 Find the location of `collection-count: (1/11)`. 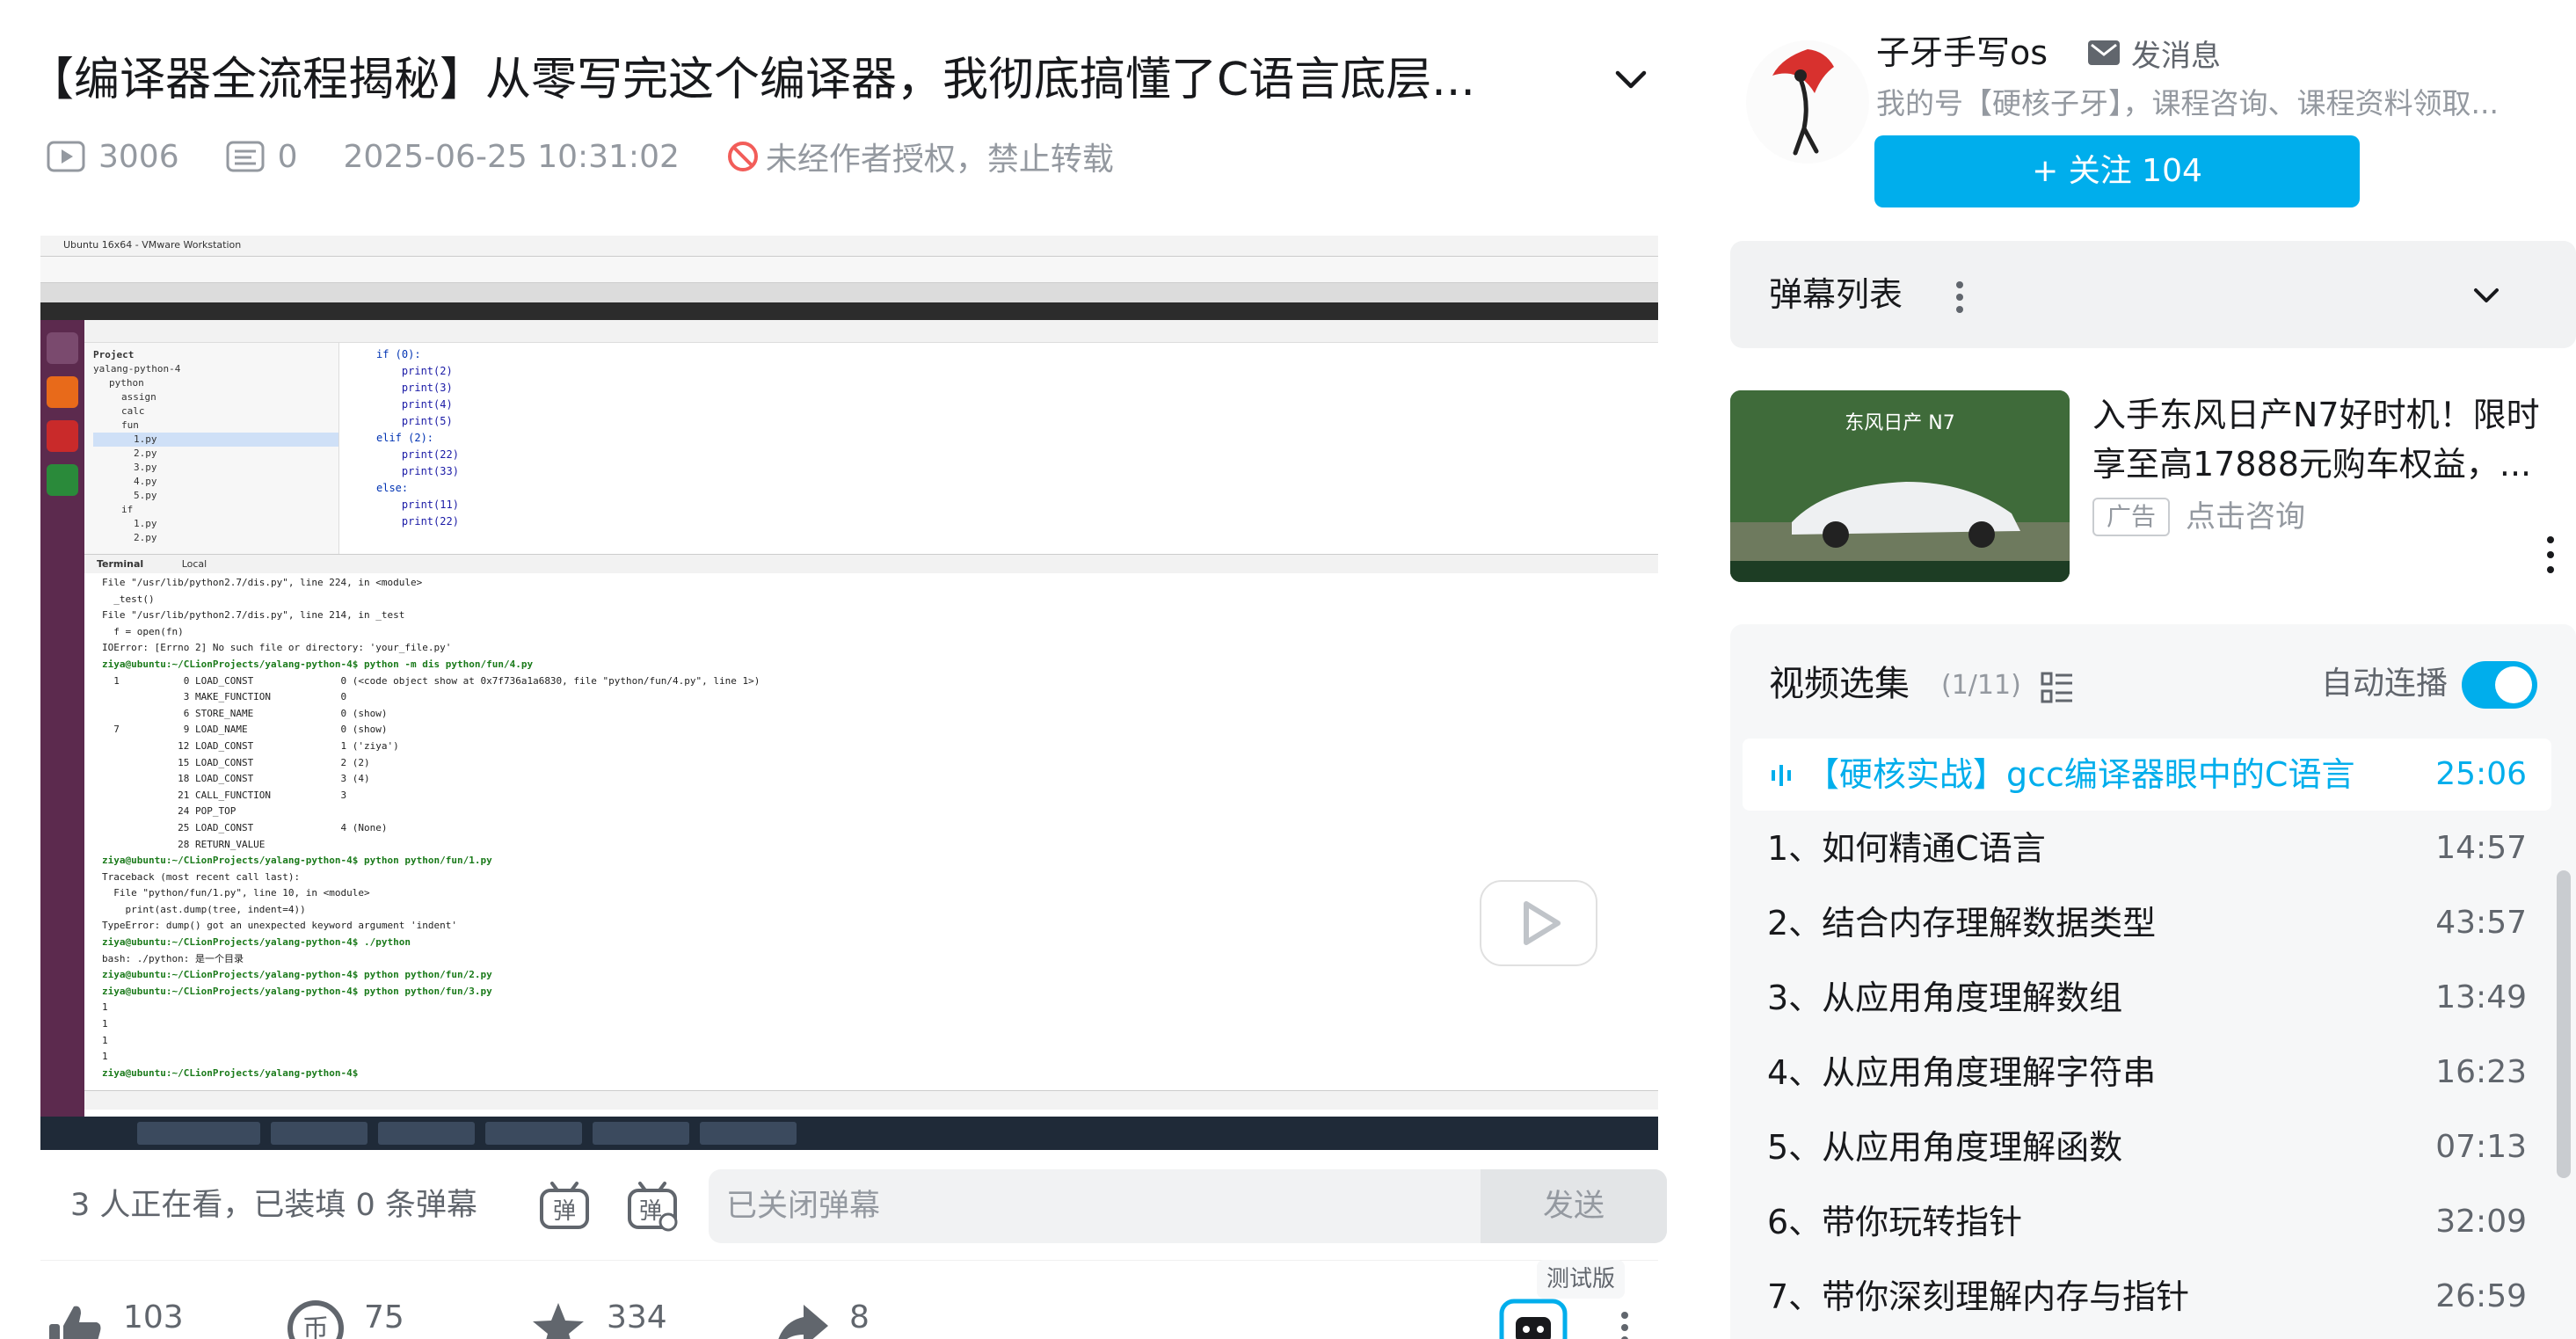

collection-count: (1/11) is located at coordinates (1981, 685).